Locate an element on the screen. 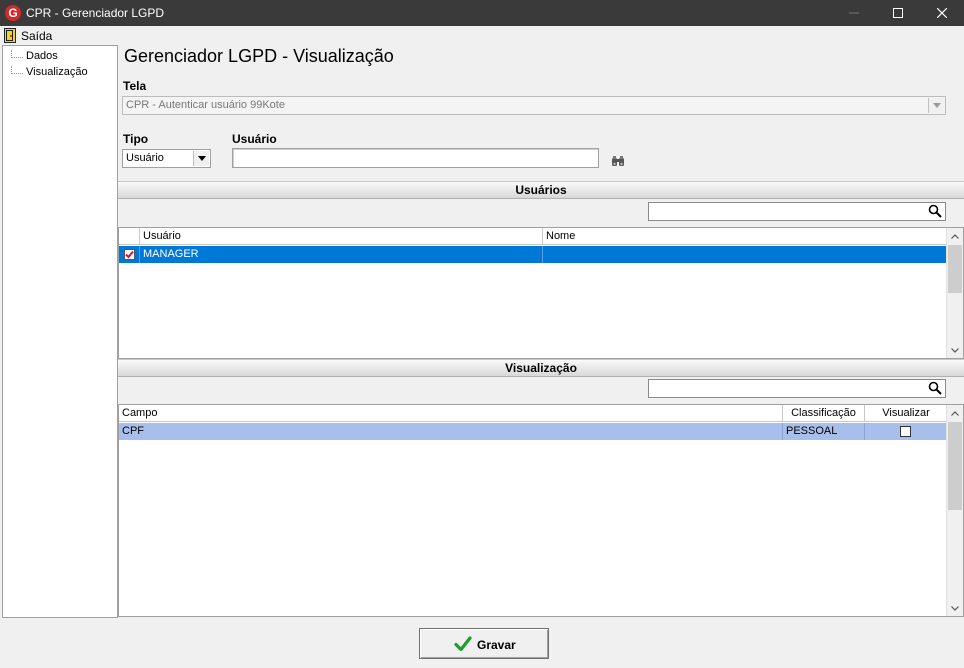 The height and width of the screenshot is (668, 964). table-row: MANAGER is located at coordinates (533, 254).